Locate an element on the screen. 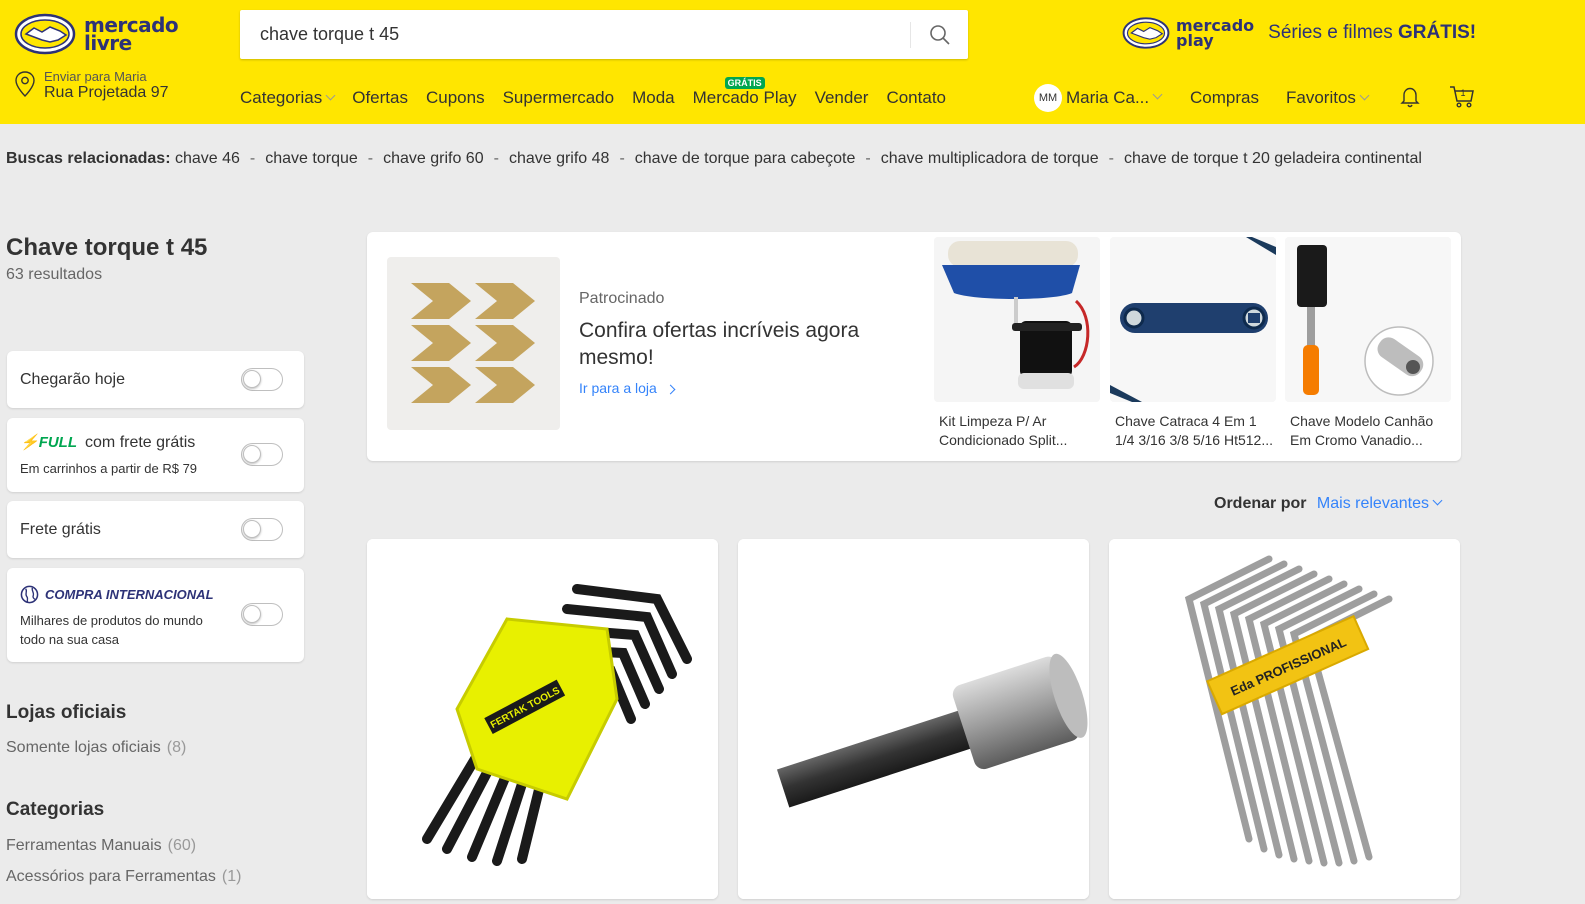  results-count: 63 resultados is located at coordinates (54, 274).